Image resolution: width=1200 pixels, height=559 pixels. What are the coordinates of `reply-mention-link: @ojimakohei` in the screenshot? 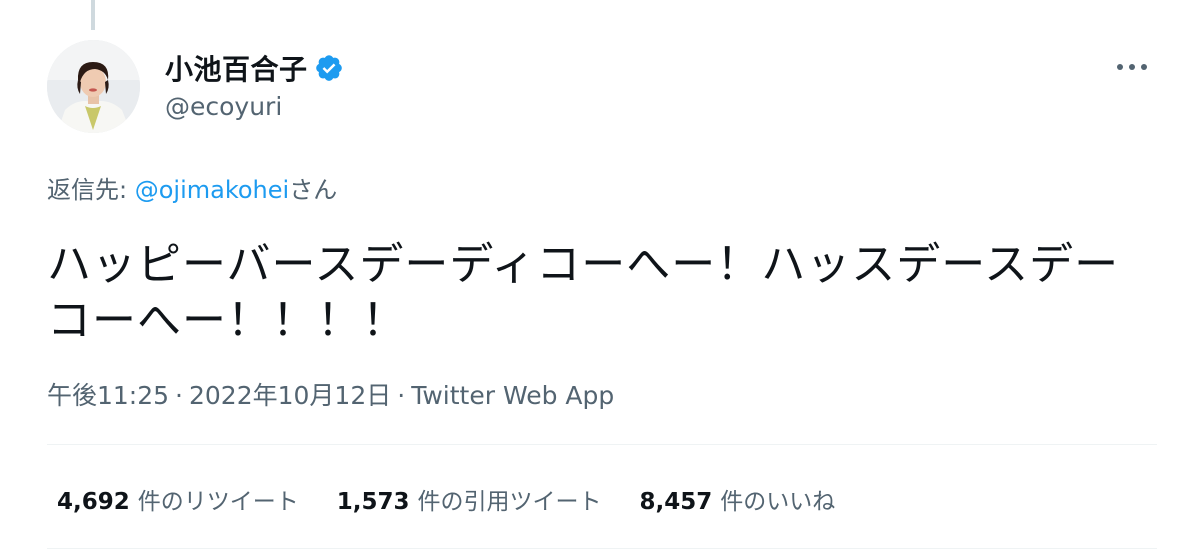 It's located at (212, 190).